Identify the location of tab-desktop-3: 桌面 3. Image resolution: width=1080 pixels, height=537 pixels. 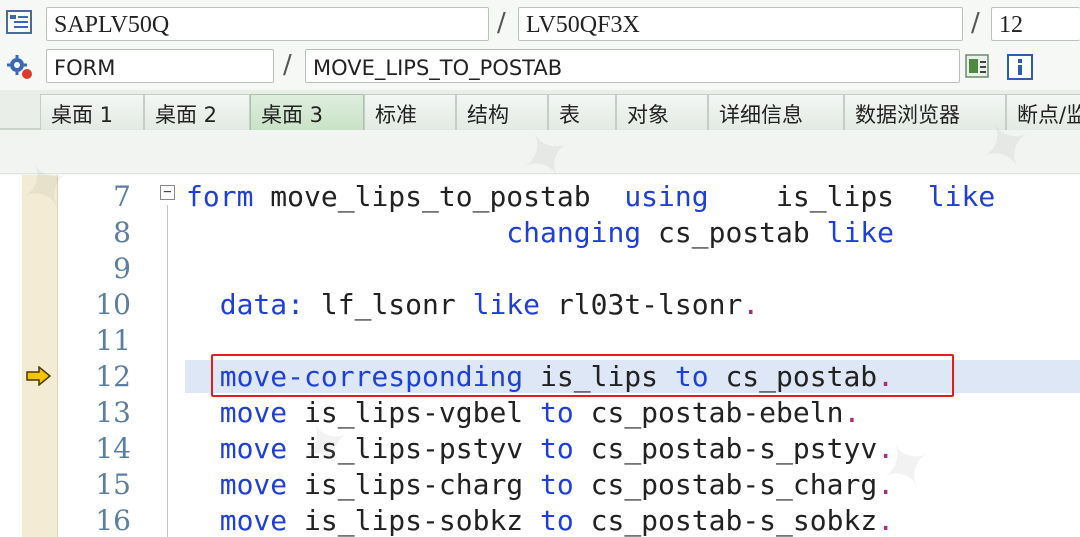
(307, 112).